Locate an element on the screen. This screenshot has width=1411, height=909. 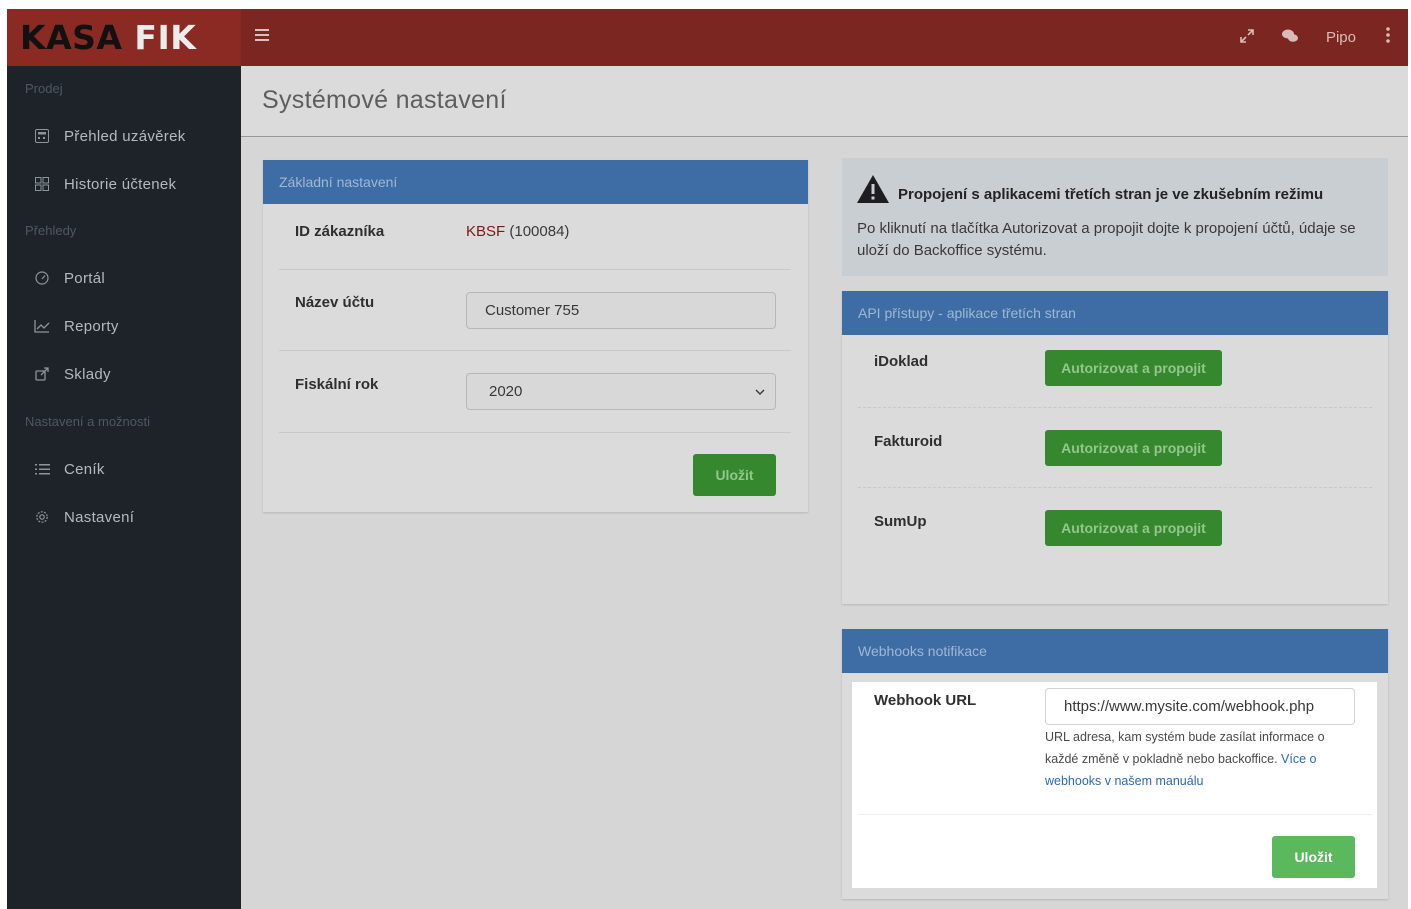
authorize-idoklad-button: Autorizovat a propojit is located at coordinates (1133, 368).